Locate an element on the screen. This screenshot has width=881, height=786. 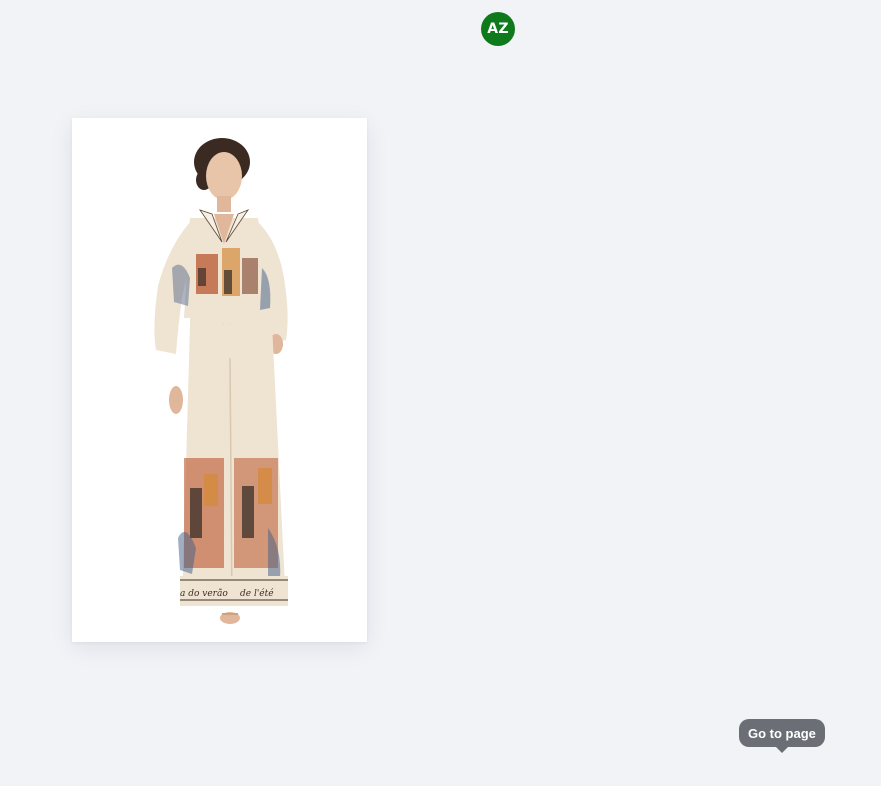
go-to-page-tooltip: Go to page is located at coordinates (782, 736).